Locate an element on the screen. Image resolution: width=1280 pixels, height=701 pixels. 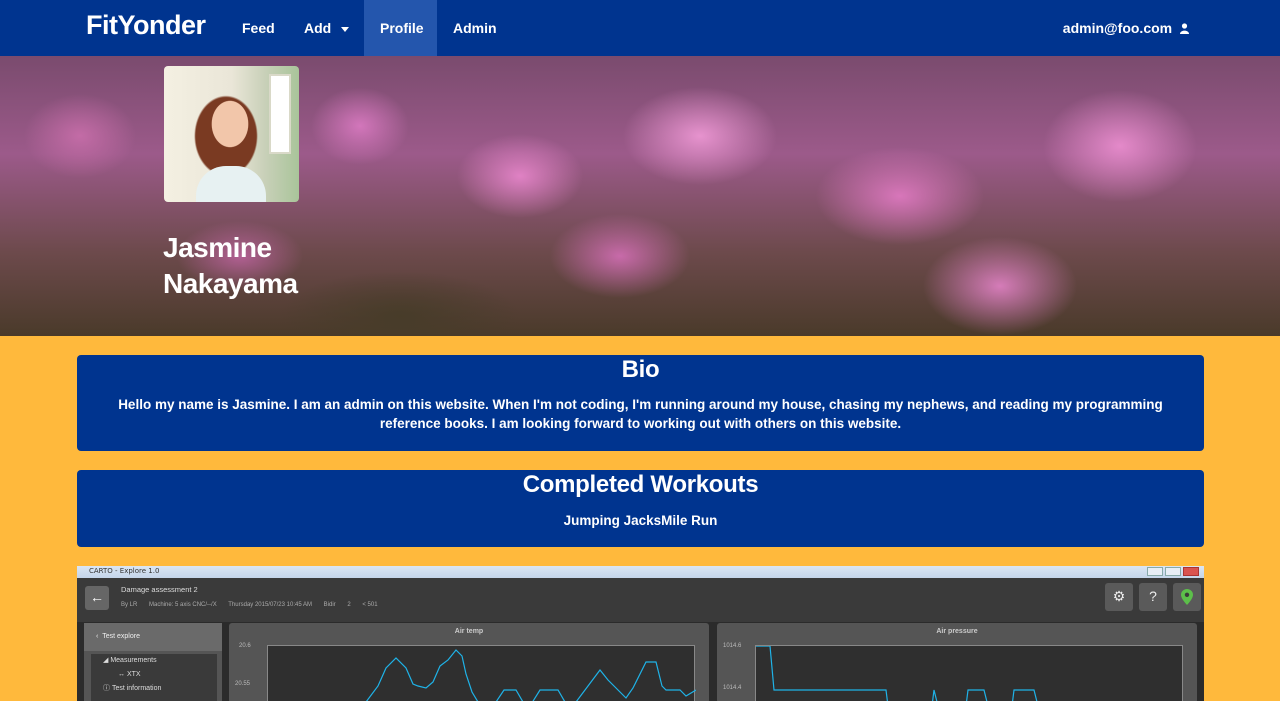
meta-machine: Machine: 5 axis CNC/--/X is located at coordinates (183, 605).